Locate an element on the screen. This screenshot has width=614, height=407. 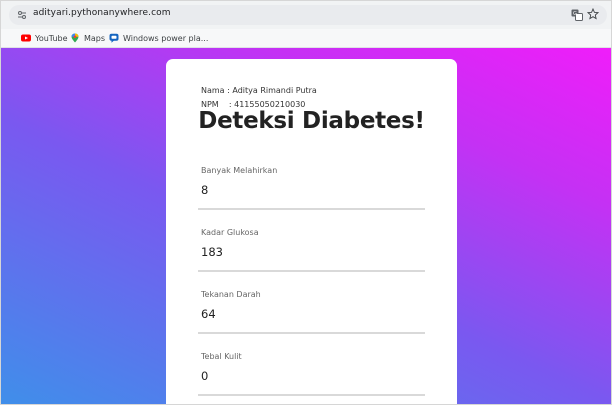
maps-icon is located at coordinates (75, 38).